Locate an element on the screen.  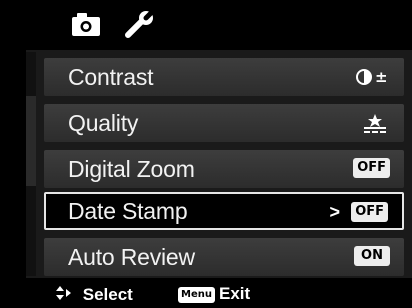
menu-item-label: Date Stamp is located at coordinates (128, 211).